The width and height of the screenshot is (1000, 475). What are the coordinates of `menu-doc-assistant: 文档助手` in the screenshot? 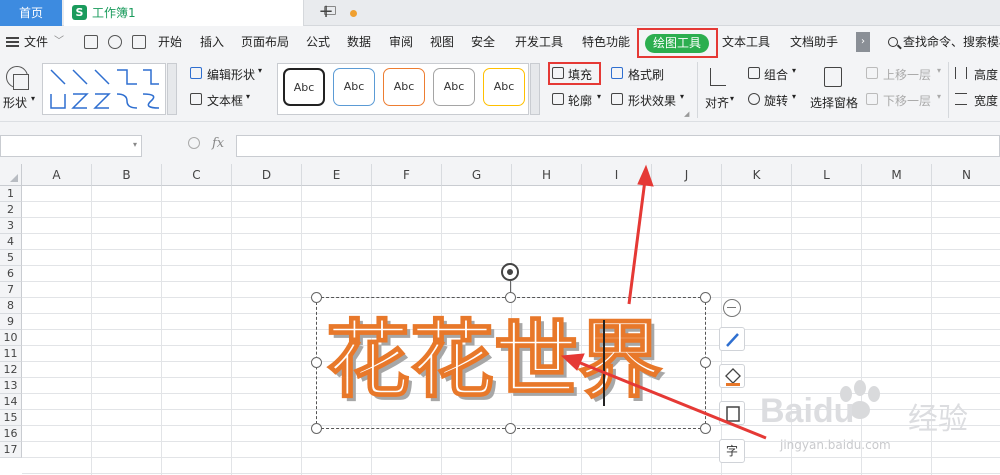 It's located at (814, 42).